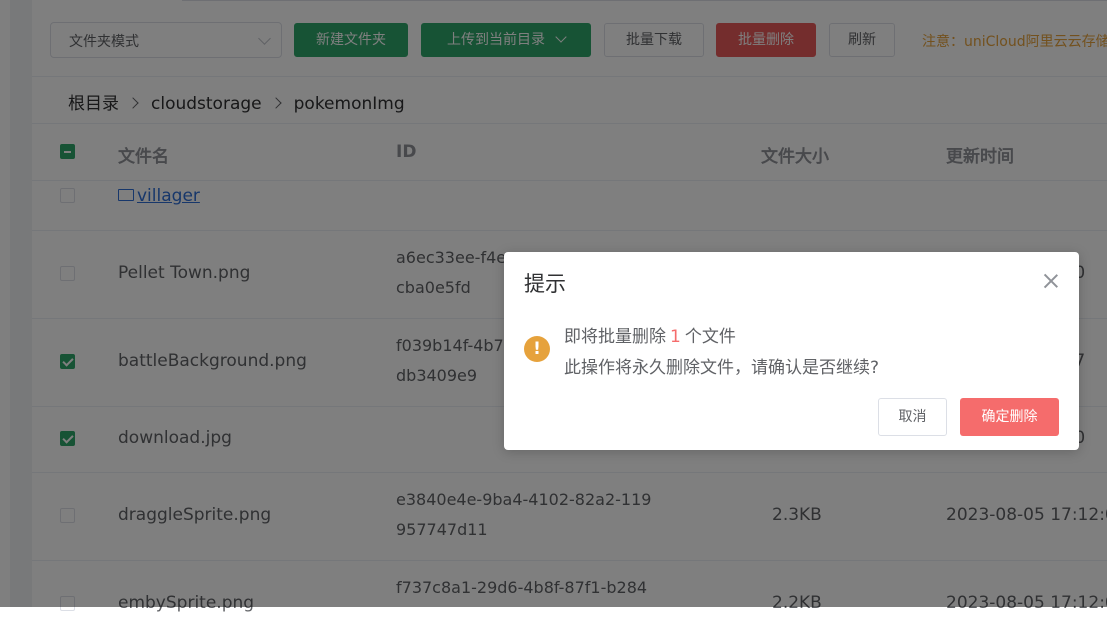 The height and width of the screenshot is (620, 1107). Describe the element at coordinates (710, 337) in the screenshot. I see `message-suffix: 个文件` at that location.